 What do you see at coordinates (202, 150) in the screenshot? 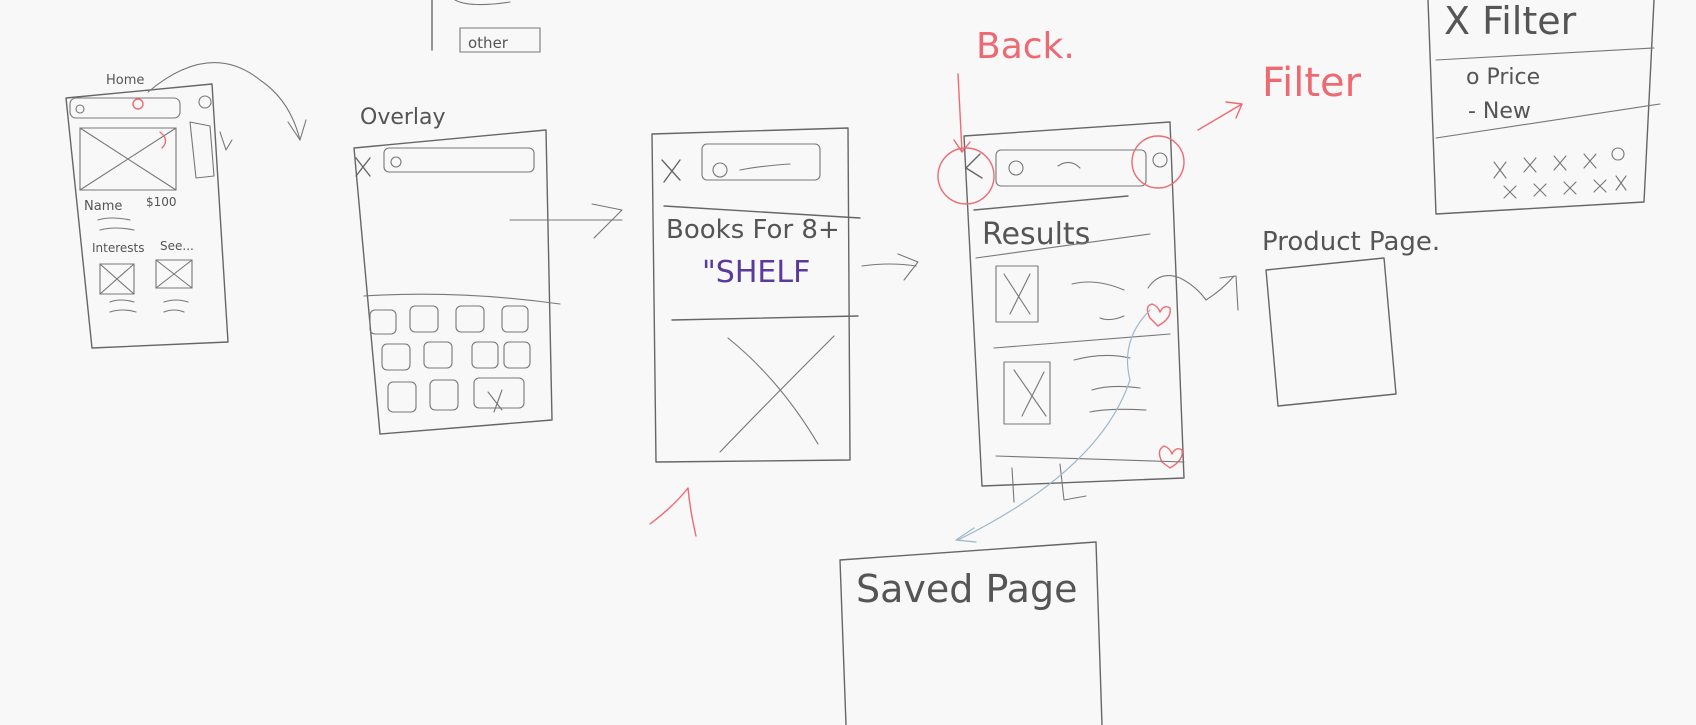
I see `home-side-card` at bounding box center [202, 150].